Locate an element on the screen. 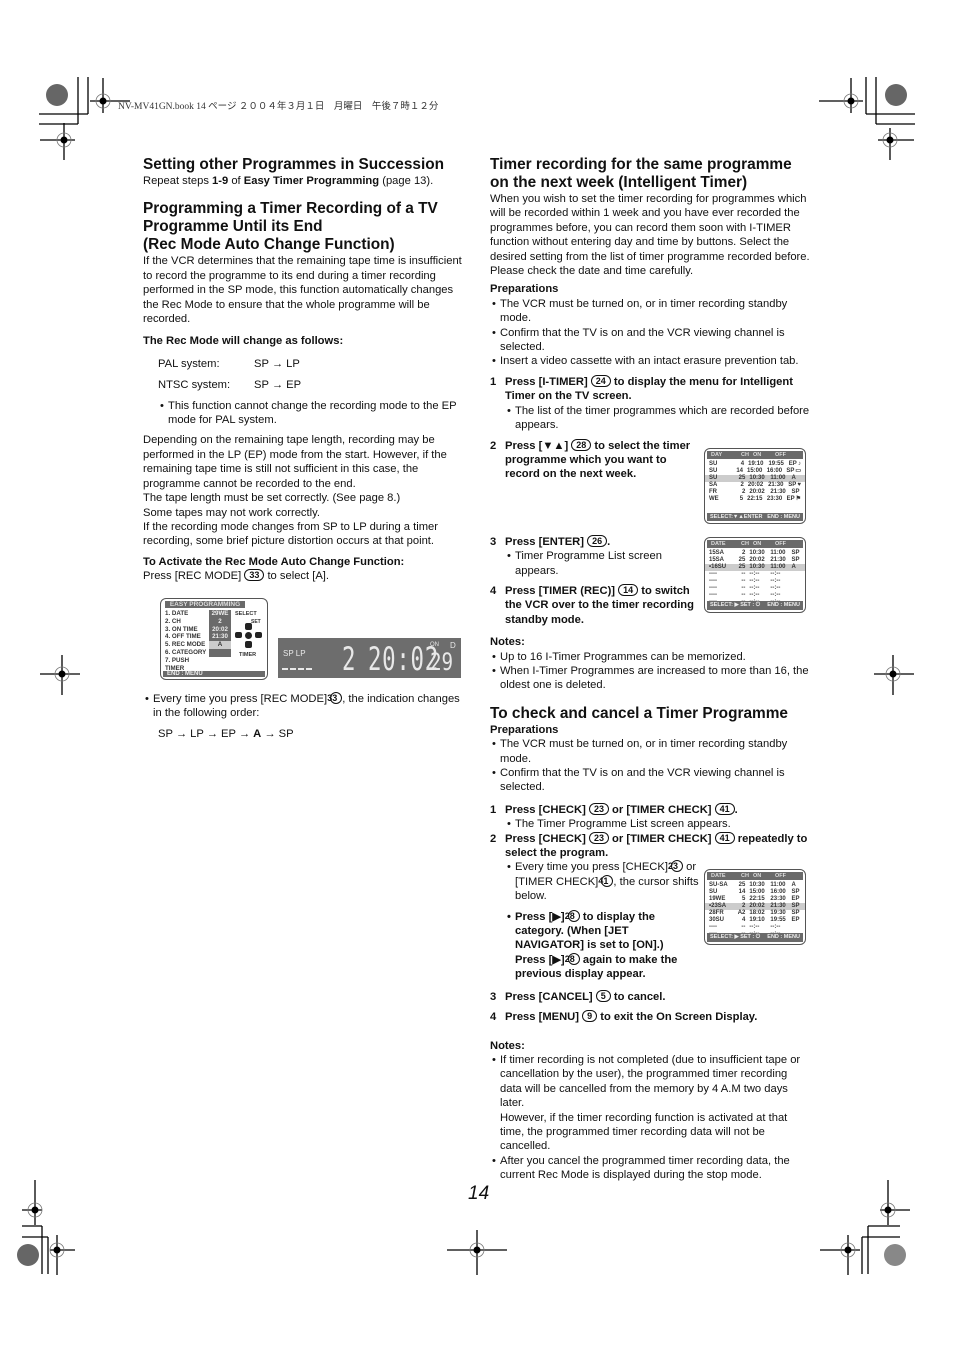 This screenshot has height=1351, width=954. osd-row: SU 25 10:30 11:00 A is located at coordinates (755, 478).